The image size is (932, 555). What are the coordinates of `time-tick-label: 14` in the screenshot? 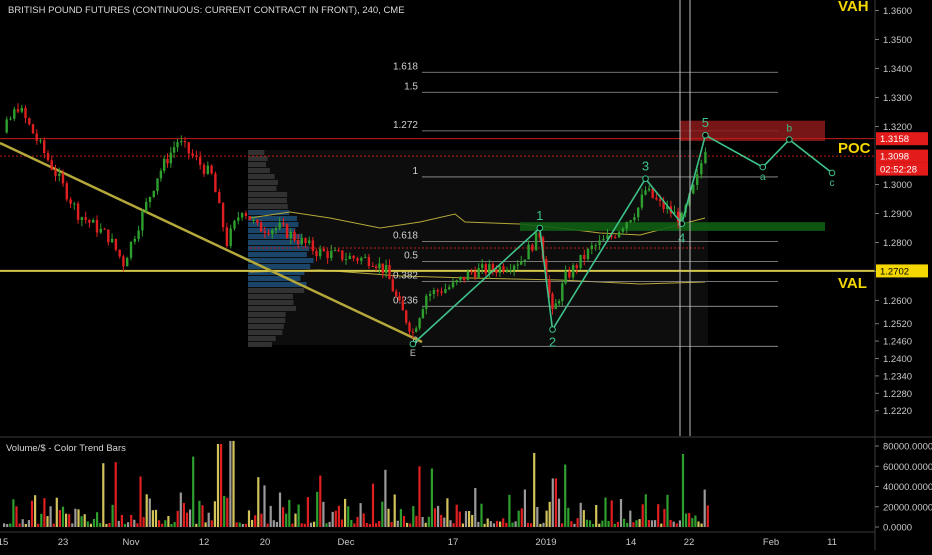 It's located at (631, 542).